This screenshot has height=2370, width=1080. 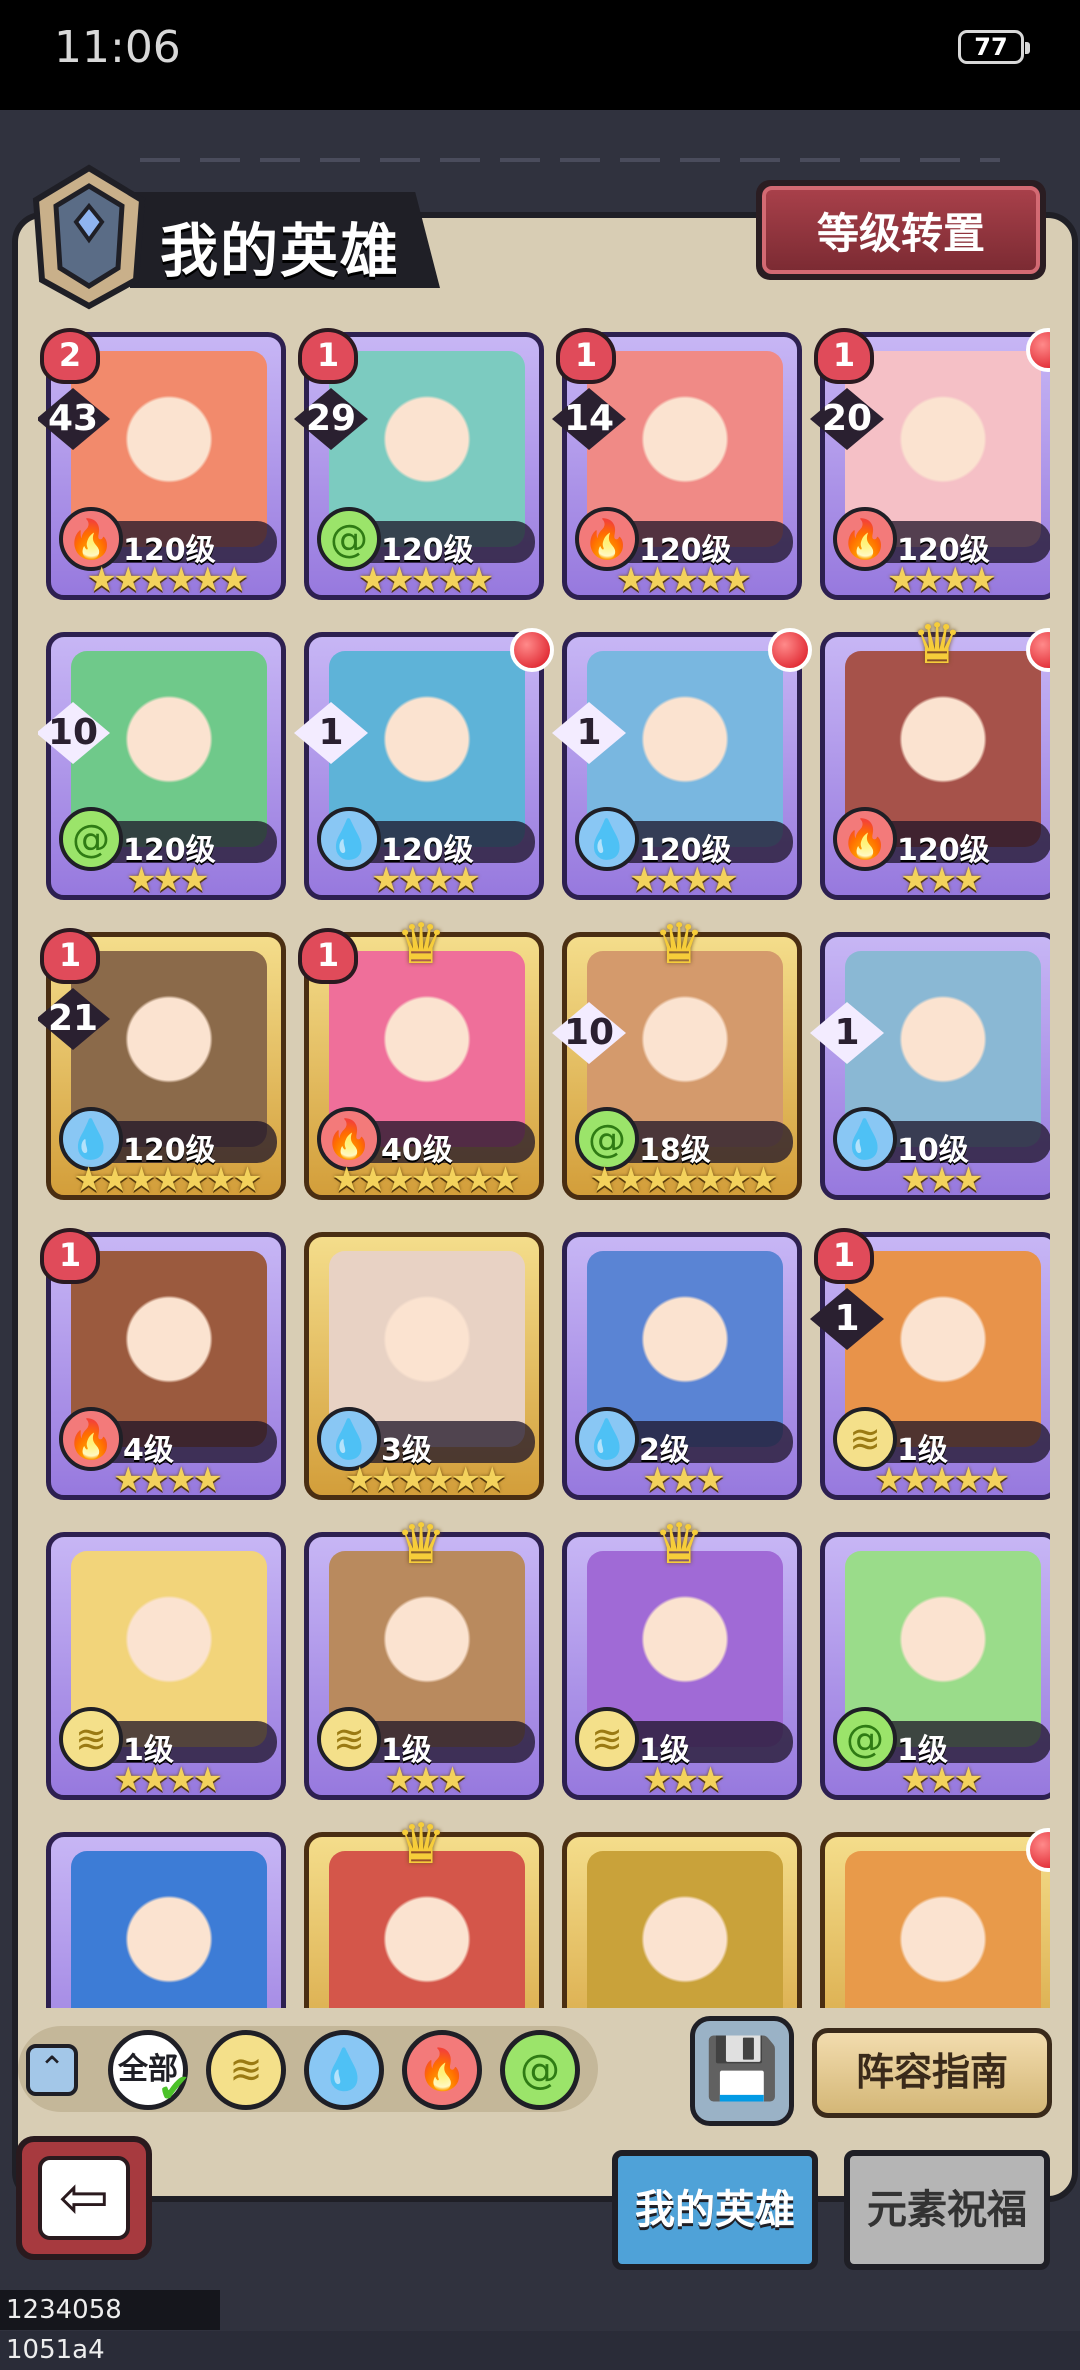 I want to click on status-bar: 11:06 77, so click(x=540, y=55).